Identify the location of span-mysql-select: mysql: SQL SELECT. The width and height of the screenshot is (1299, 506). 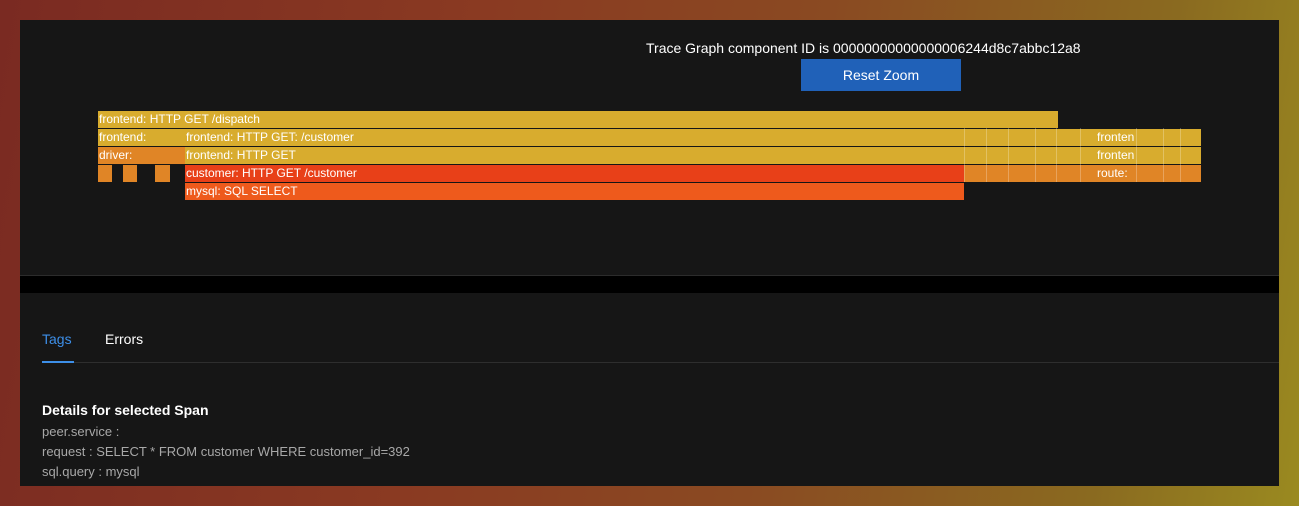
(574, 191).